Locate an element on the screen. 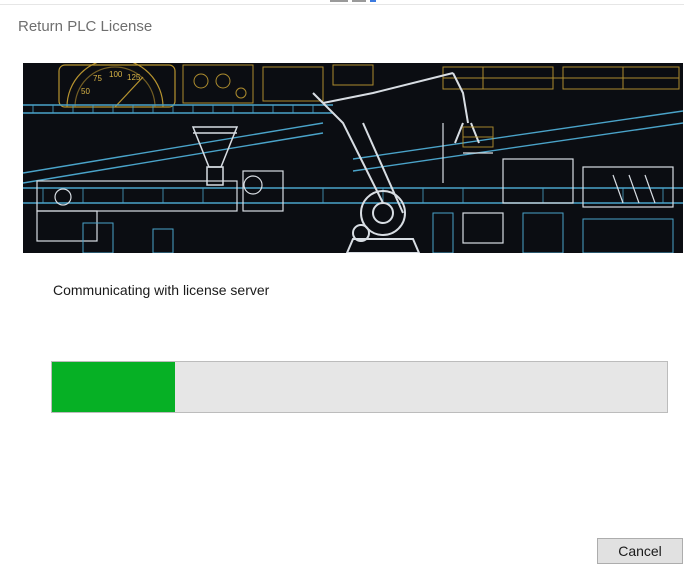 The image size is (684, 564). gauge-label-125: 125 is located at coordinates (134, 77).